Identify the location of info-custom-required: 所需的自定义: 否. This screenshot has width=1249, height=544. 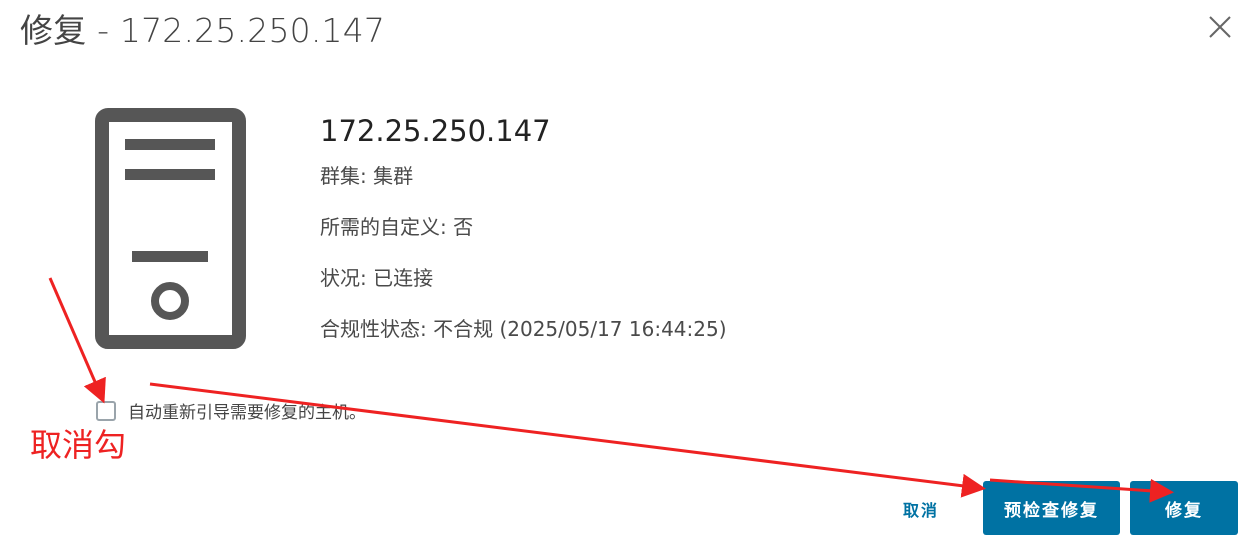
(397, 227).